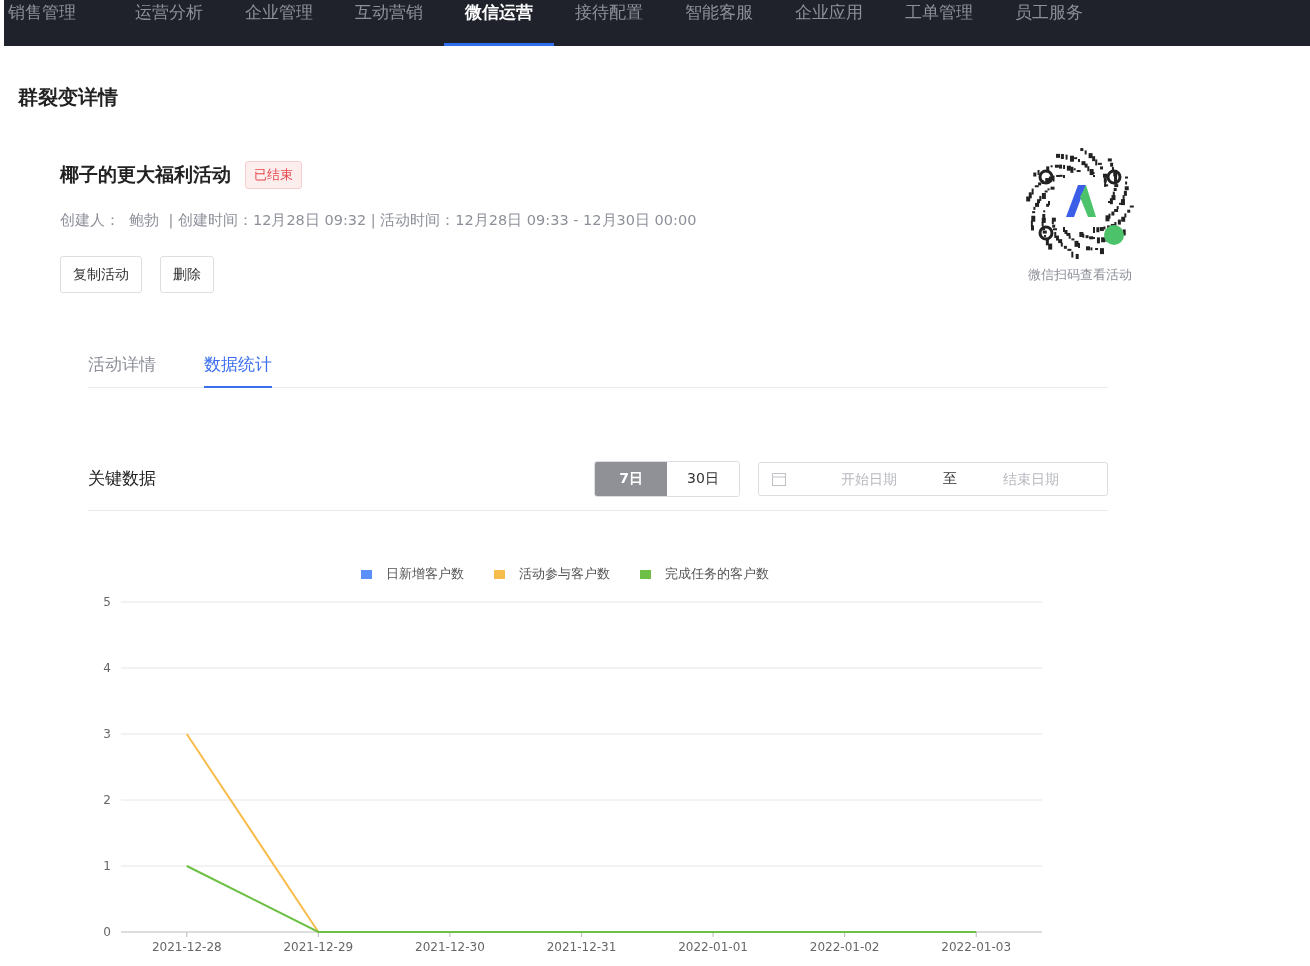 This screenshot has width=1310, height=966. I want to click on x-tick-label: 2022-01-02, so click(844, 947).